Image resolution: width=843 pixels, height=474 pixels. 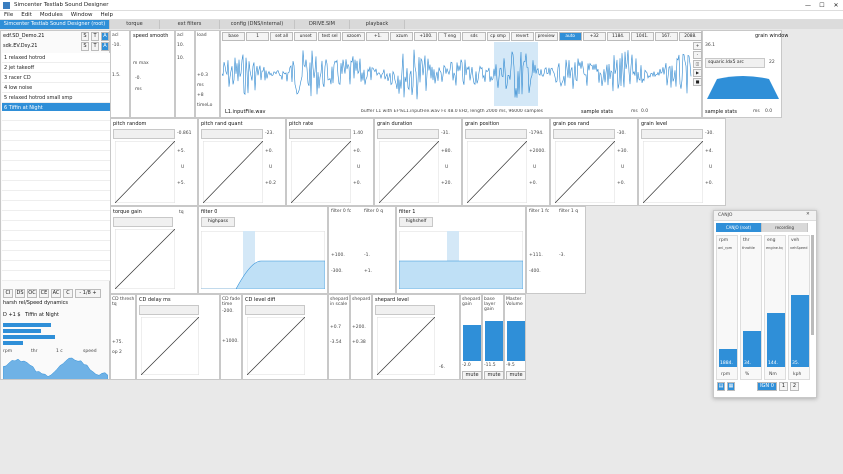 What do you see at coordinates (731, 386) in the screenshot?
I see `canjo-view-icon: ▦` at bounding box center [731, 386].